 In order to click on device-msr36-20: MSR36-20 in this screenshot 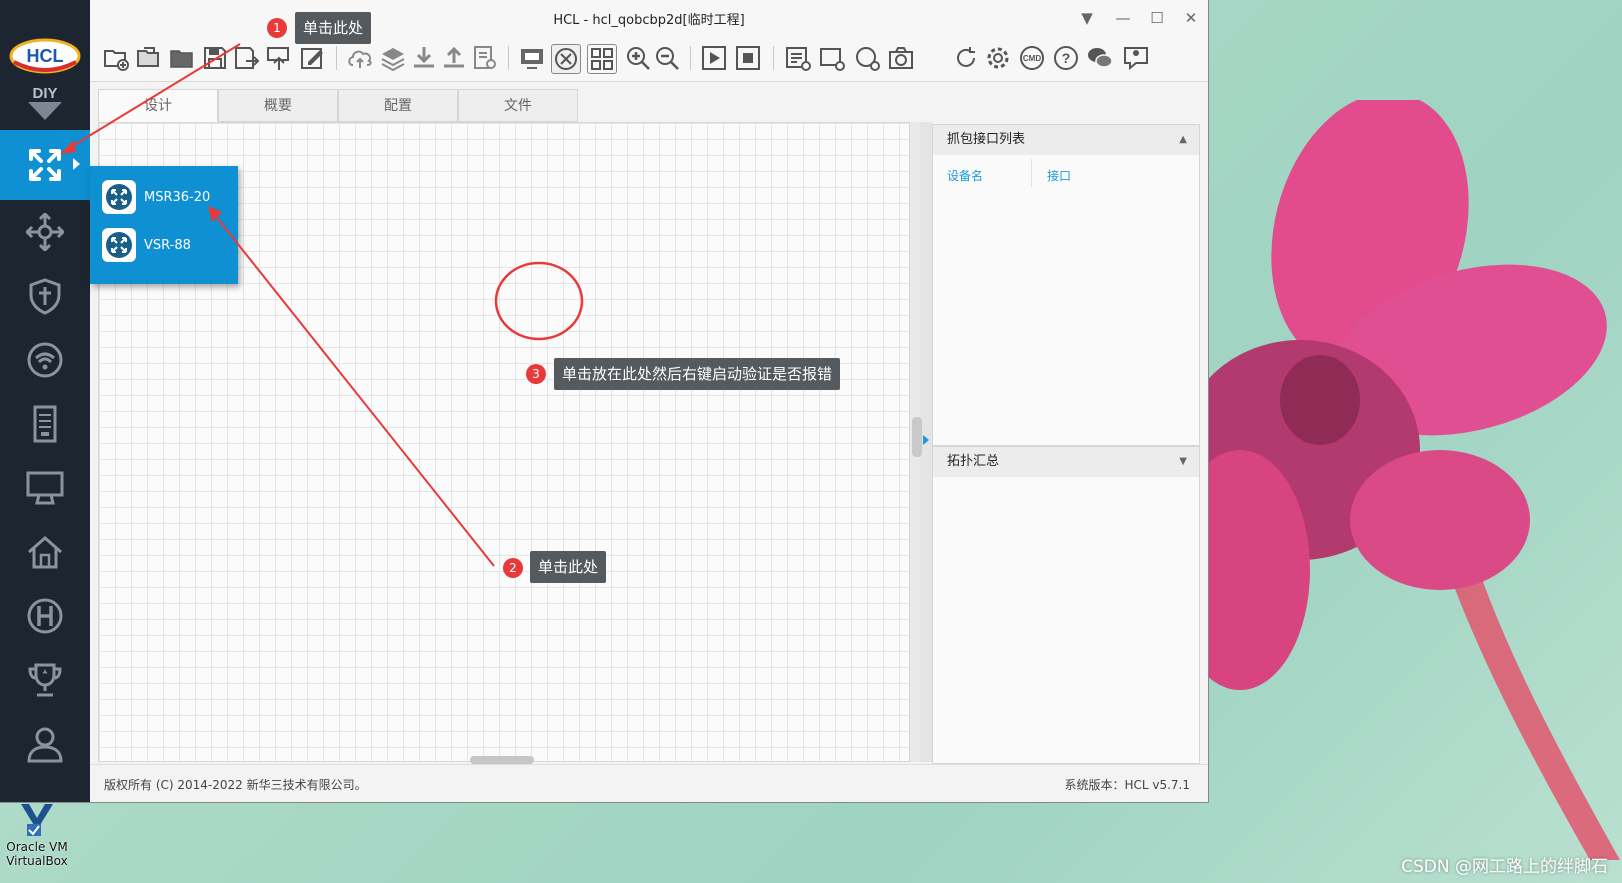, I will do `click(156, 197)`.